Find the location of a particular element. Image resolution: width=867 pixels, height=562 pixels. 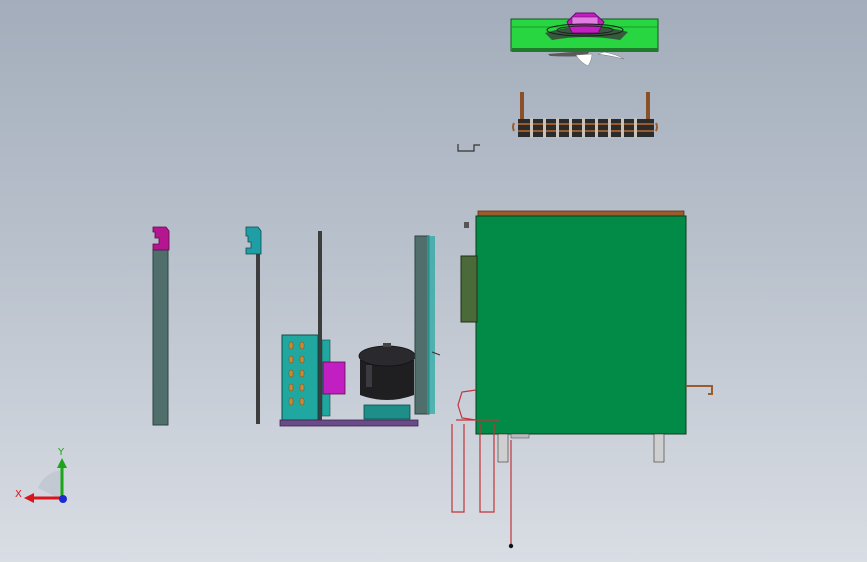

condenser-upright is located at coordinates (320, 326).